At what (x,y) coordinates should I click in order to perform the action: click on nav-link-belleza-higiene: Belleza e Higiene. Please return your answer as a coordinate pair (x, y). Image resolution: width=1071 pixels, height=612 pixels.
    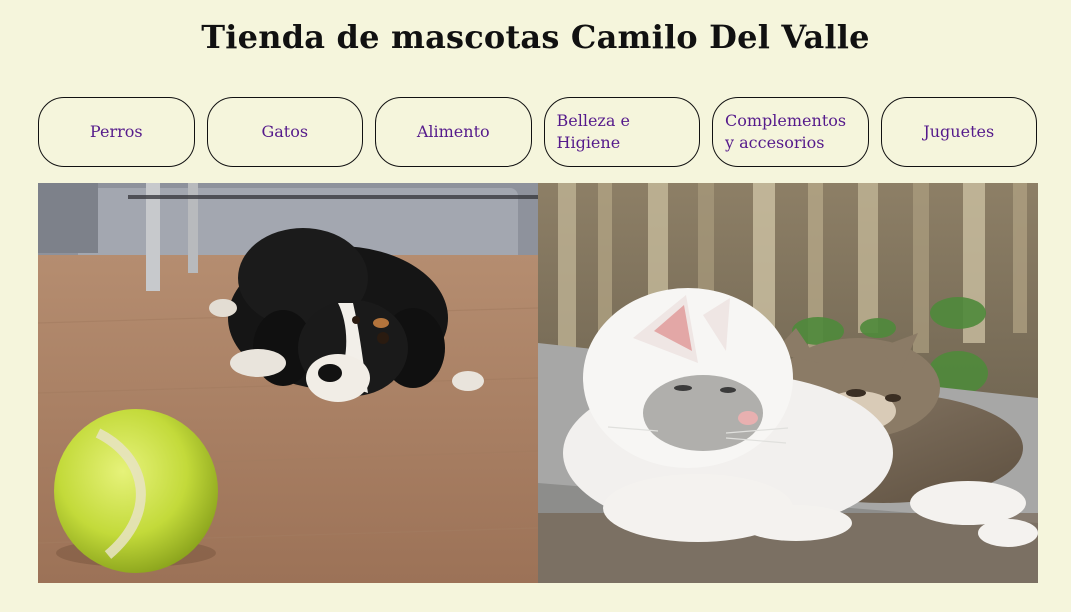
    Looking at the image, I should click on (621, 132).